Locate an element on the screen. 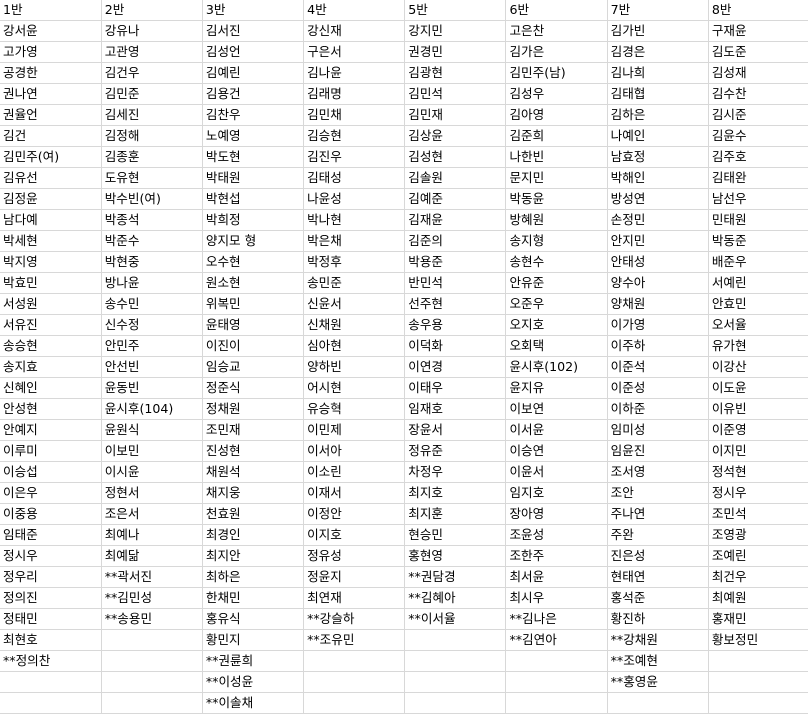  table-cell: 정윤지 is located at coordinates (354, 577).